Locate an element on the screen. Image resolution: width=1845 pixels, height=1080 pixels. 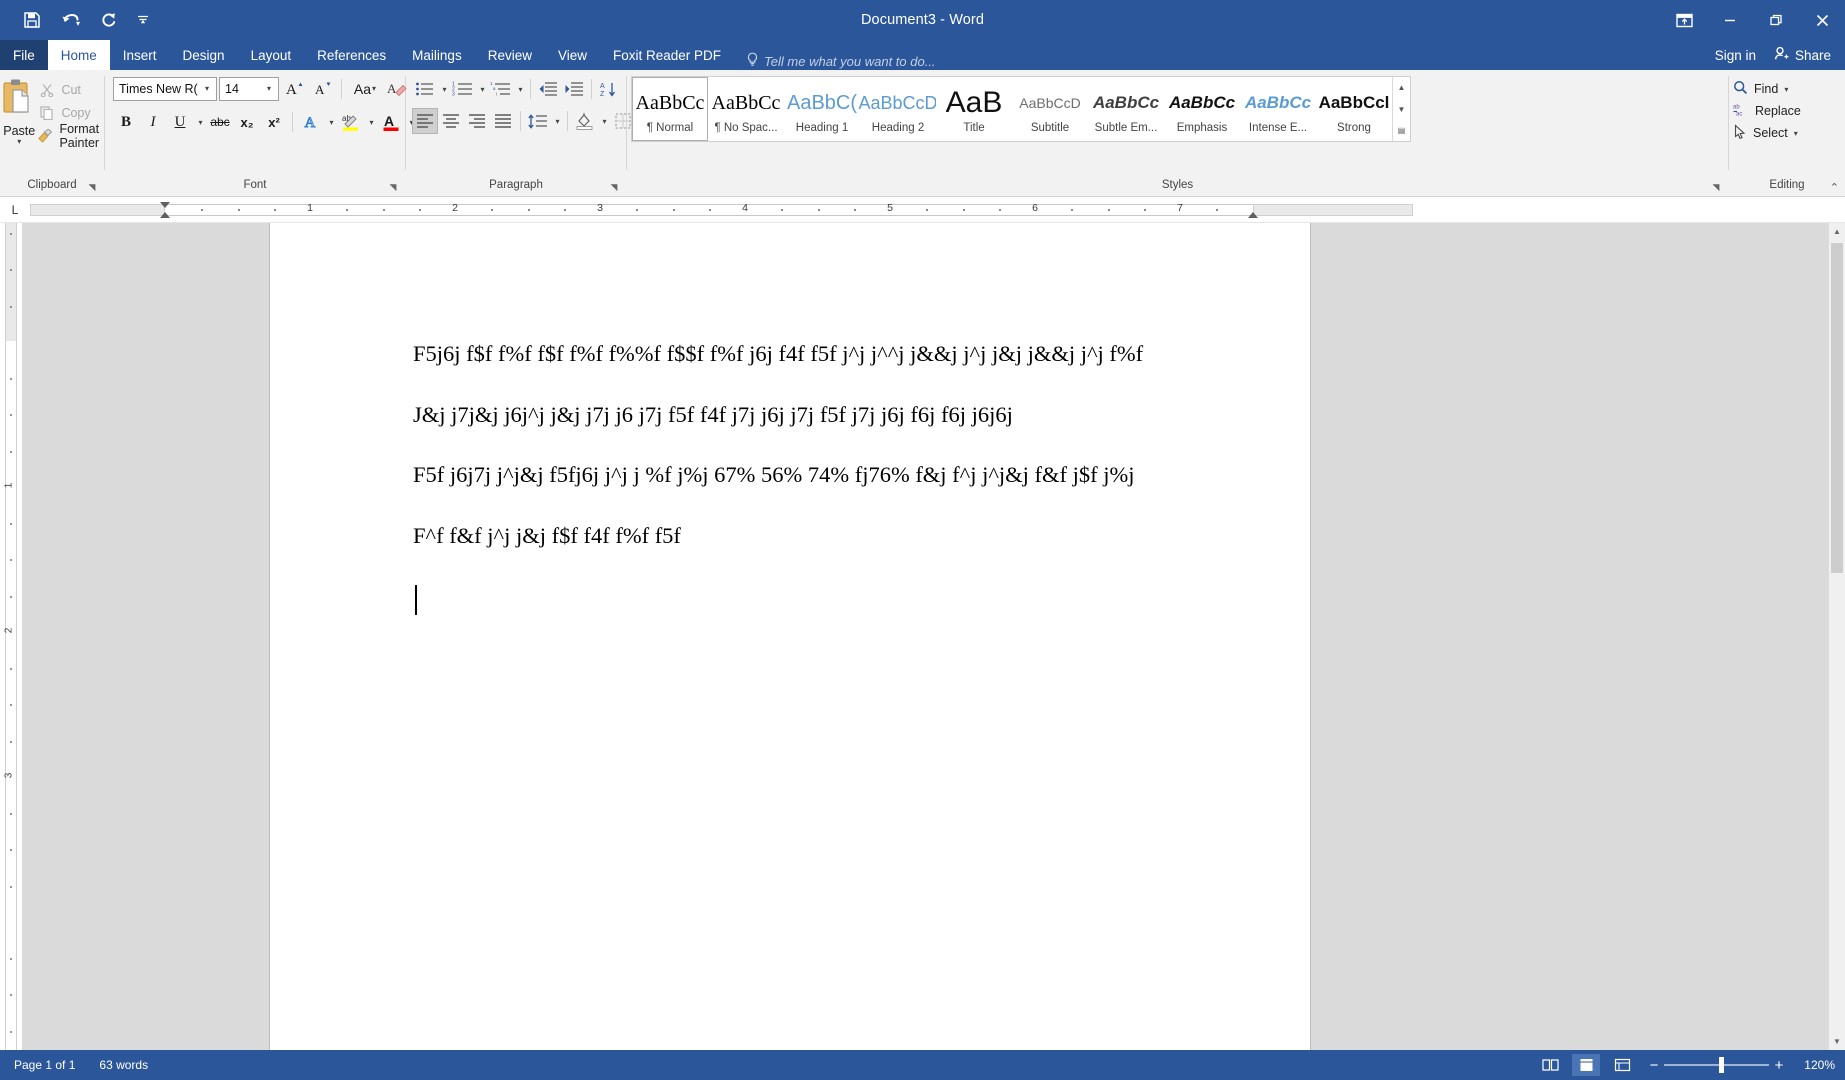
minimize-button is located at coordinates (1730, 20).